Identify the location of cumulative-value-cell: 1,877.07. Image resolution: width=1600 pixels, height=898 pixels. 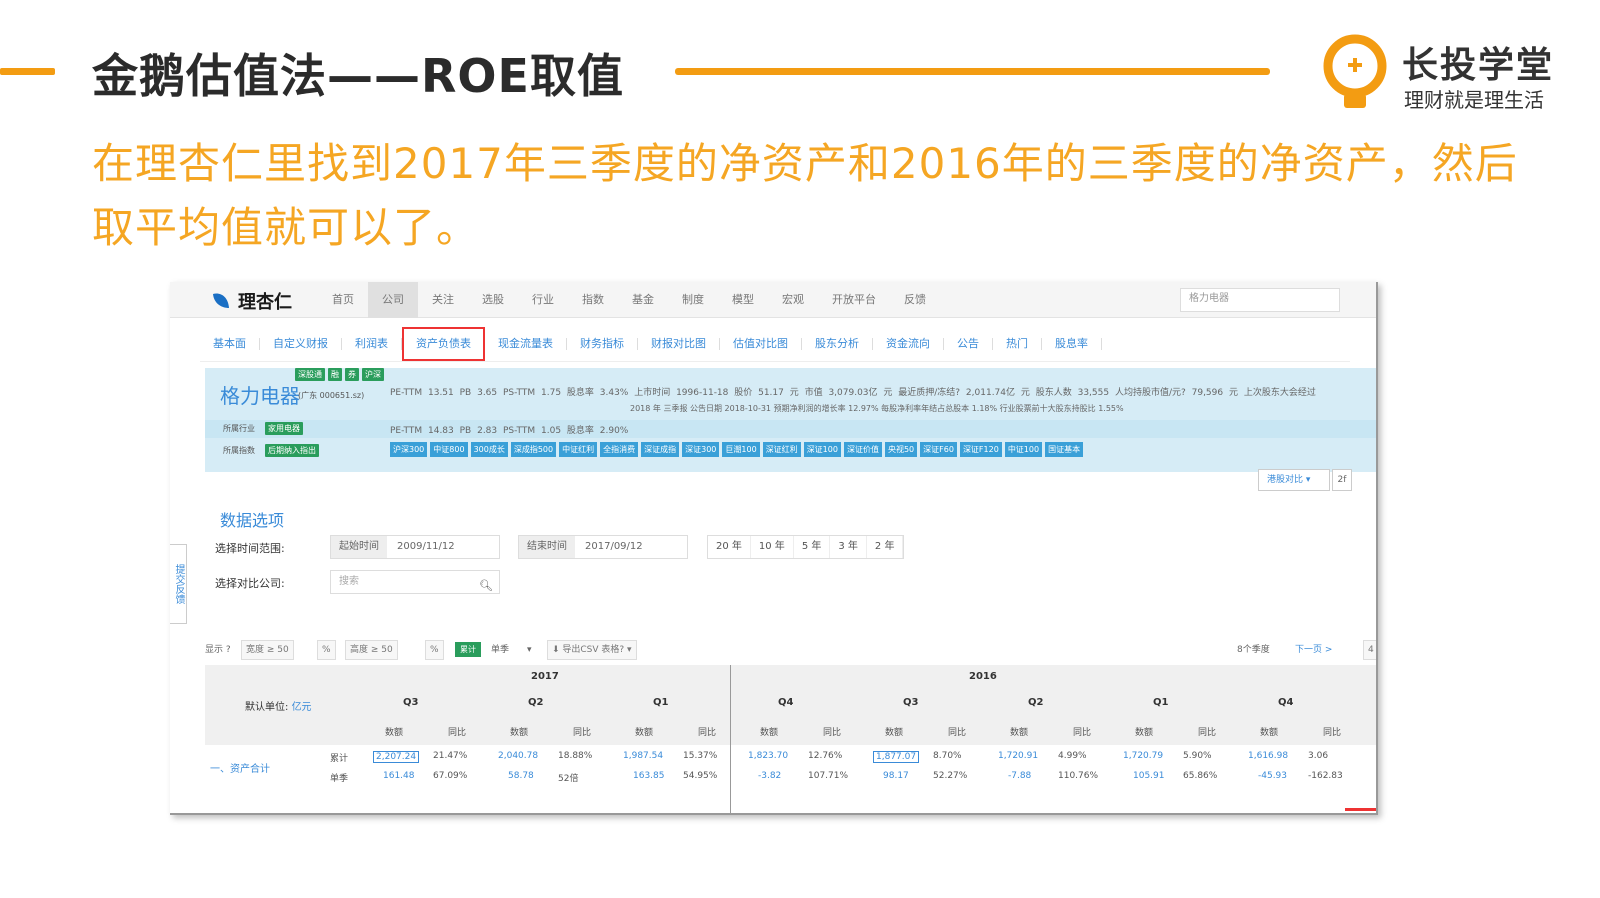
(896, 757).